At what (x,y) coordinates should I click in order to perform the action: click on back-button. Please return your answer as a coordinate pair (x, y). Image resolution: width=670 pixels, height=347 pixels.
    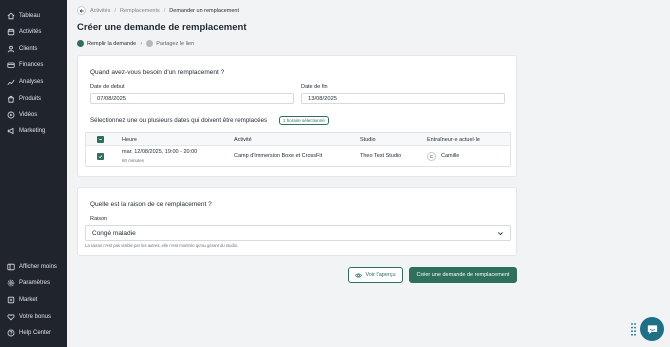
    Looking at the image, I should click on (81, 10).